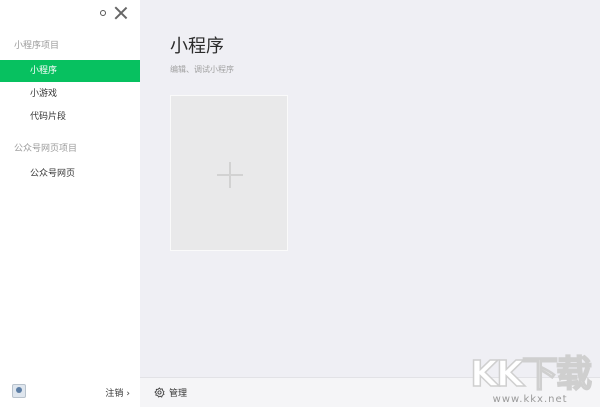  Describe the element at coordinates (121, 13) in the screenshot. I see `close-icon` at that location.